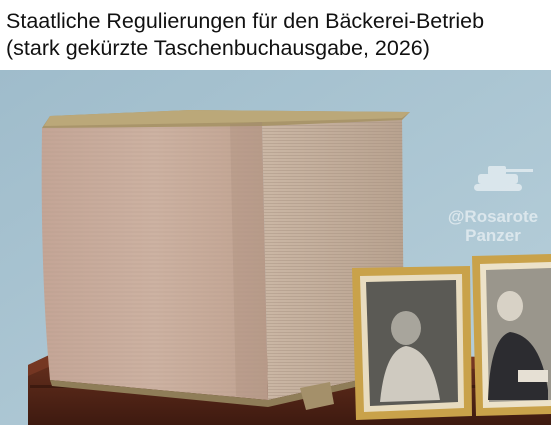  What do you see at coordinates (493, 235) in the screenshot?
I see `watermark-line-2: Panzer` at bounding box center [493, 235].